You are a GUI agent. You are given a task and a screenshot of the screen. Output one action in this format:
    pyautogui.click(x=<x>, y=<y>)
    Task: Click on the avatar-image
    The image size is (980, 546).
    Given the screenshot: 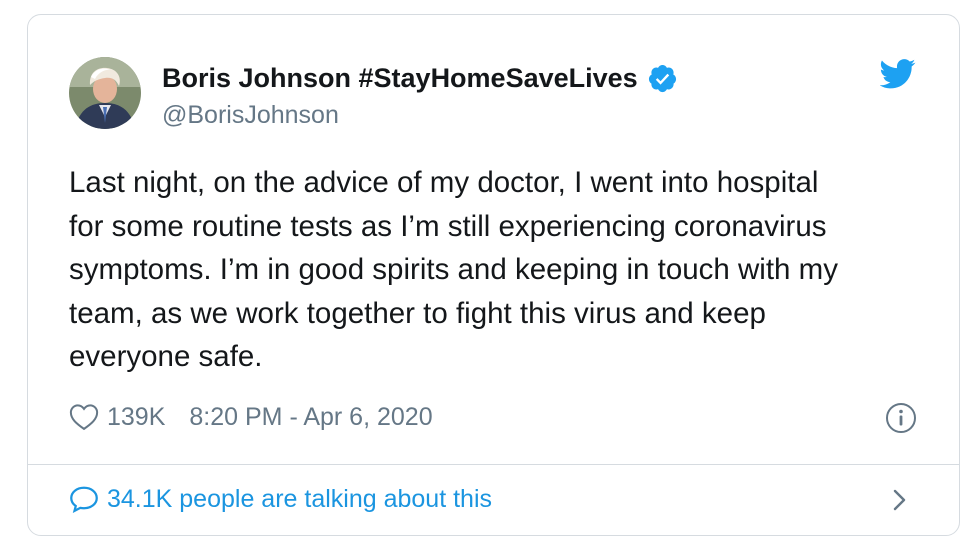 What is the action you would take?
    pyautogui.click(x=105, y=93)
    